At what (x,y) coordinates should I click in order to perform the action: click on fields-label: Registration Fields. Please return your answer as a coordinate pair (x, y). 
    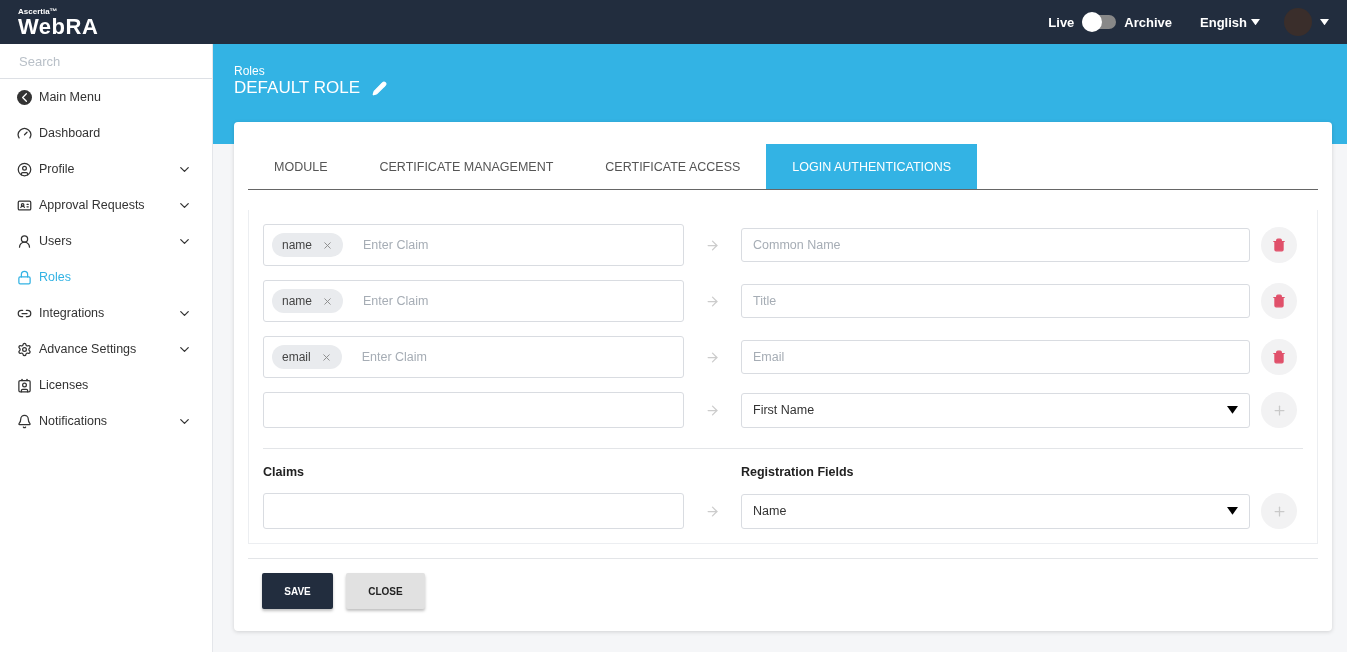
    Looking at the image, I should click on (798, 472).